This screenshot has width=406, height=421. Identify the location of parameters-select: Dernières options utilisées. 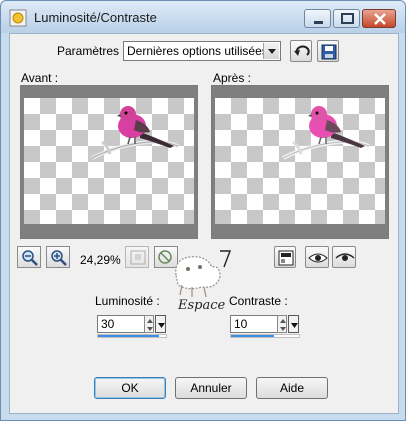
(202, 51).